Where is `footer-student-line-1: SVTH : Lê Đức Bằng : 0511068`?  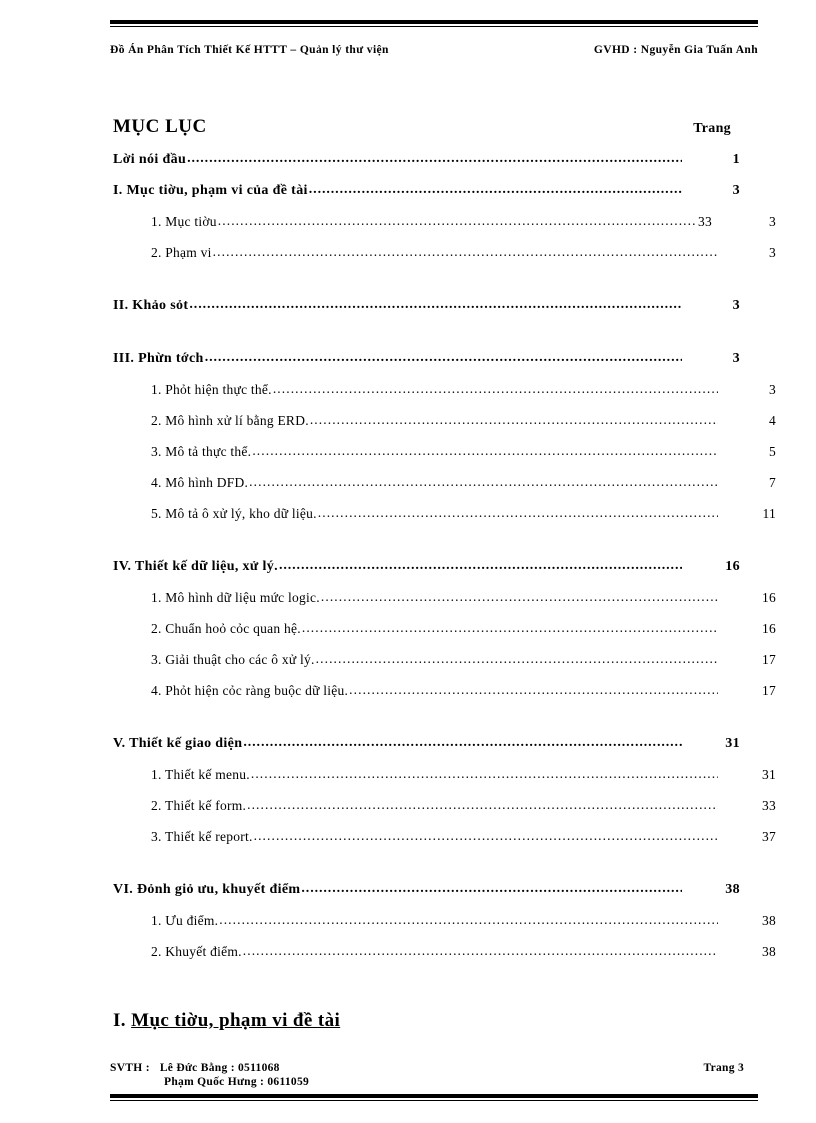
footer-student-line-1: SVTH : Lê Đức Bằng : 0511068 is located at coordinates (195, 1068).